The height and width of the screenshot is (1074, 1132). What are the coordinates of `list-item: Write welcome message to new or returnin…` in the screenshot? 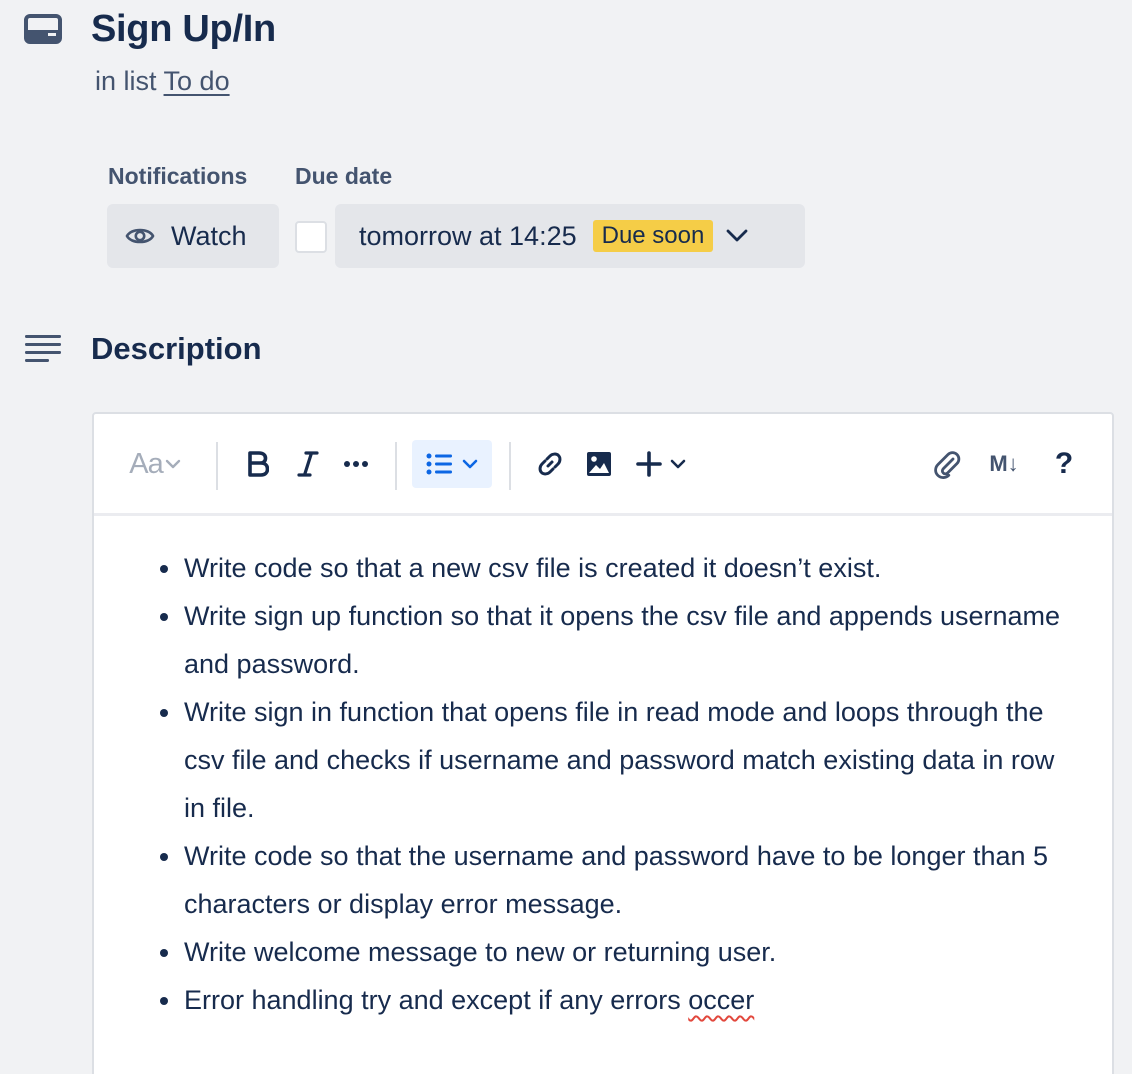 It's located at (627, 952).